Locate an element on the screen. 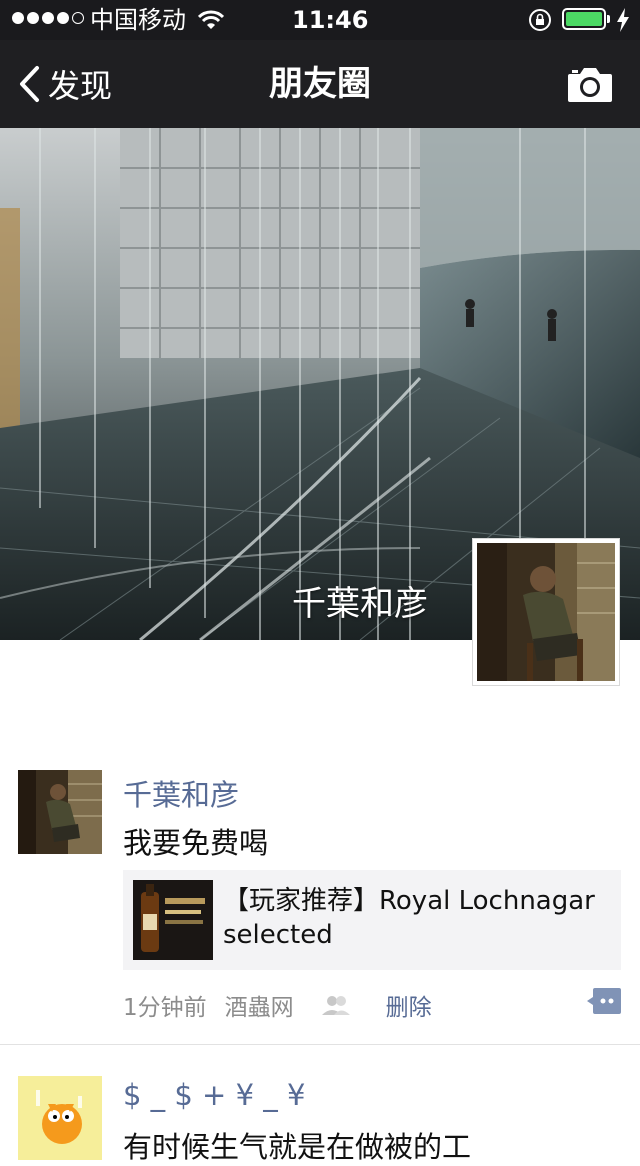  clock: 11:46 is located at coordinates (330, 20).